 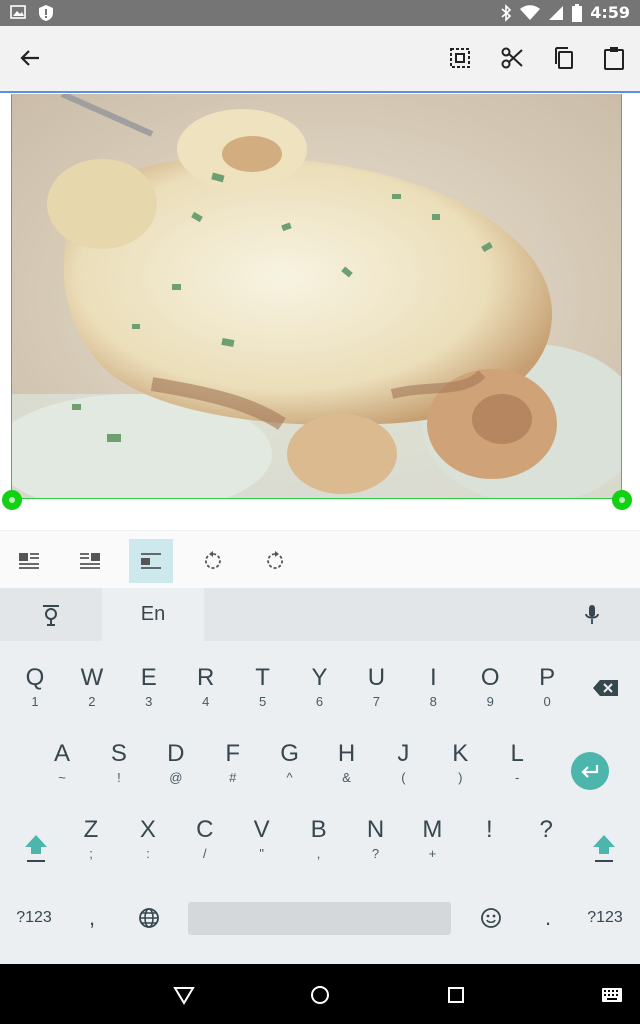 I want to click on symbols-key-right: ?123, so click(x=605, y=918).